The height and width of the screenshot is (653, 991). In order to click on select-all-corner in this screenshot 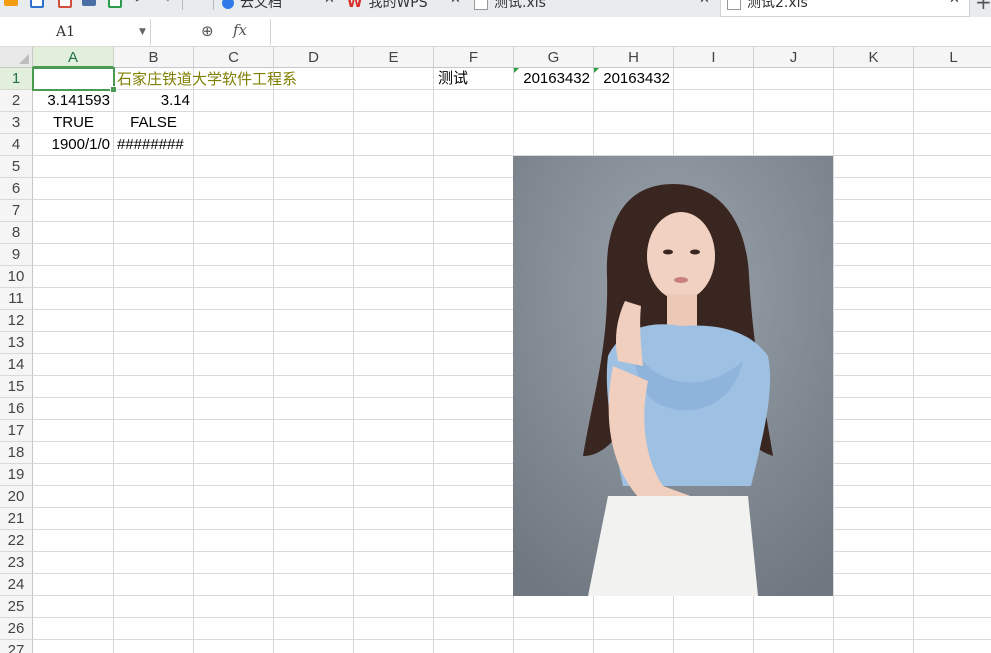, I will do `click(16, 57)`.